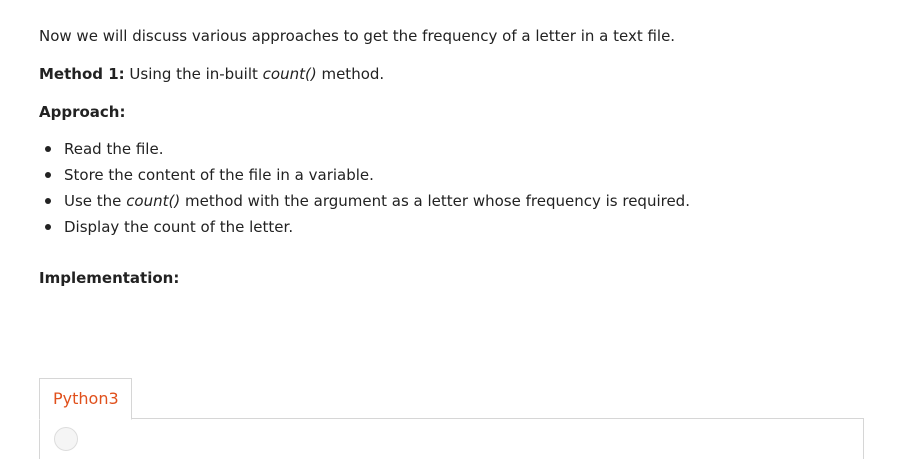 Image resolution: width=909 pixels, height=459 pixels. What do you see at coordinates (82, 74) in the screenshot?
I see `method-label: Method 1:` at bounding box center [82, 74].